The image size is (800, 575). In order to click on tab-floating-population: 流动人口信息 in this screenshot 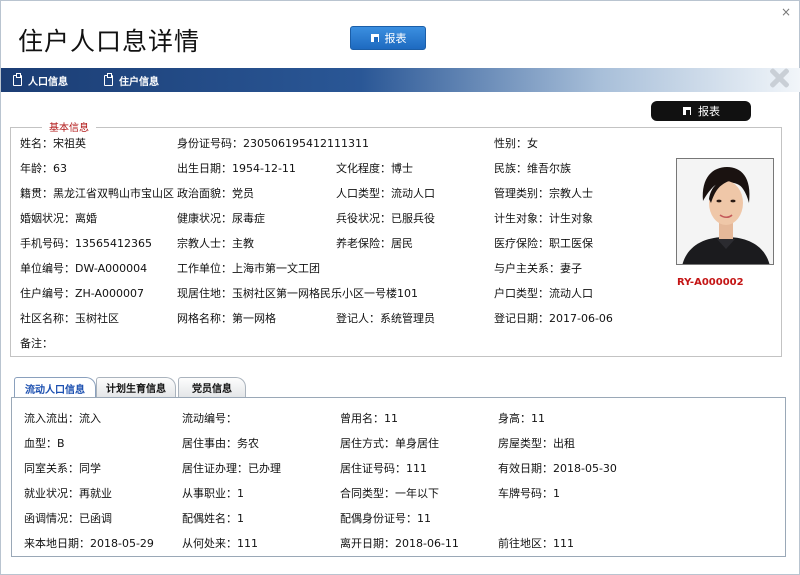, I will do `click(55, 387)`.